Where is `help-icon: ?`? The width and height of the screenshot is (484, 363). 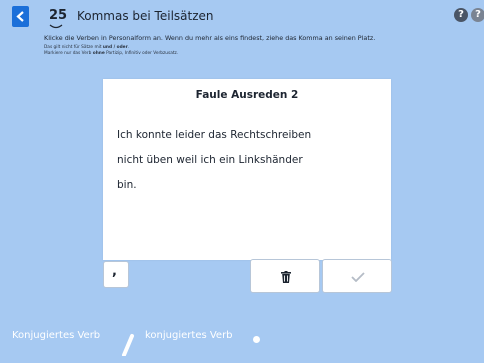 help-icon: ? is located at coordinates (461, 15).